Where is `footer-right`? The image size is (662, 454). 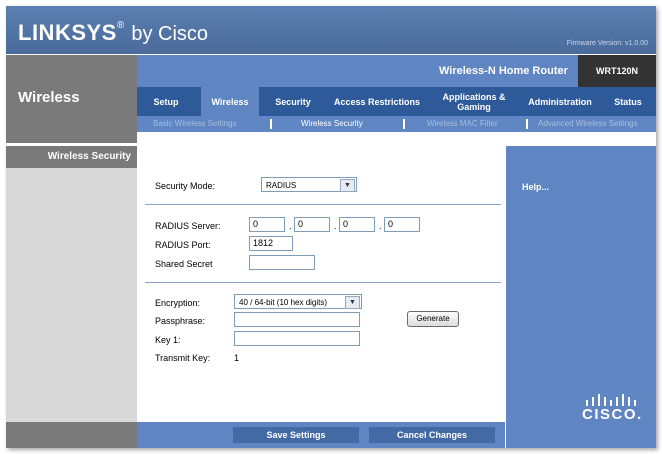
footer-right is located at coordinates (581, 435).